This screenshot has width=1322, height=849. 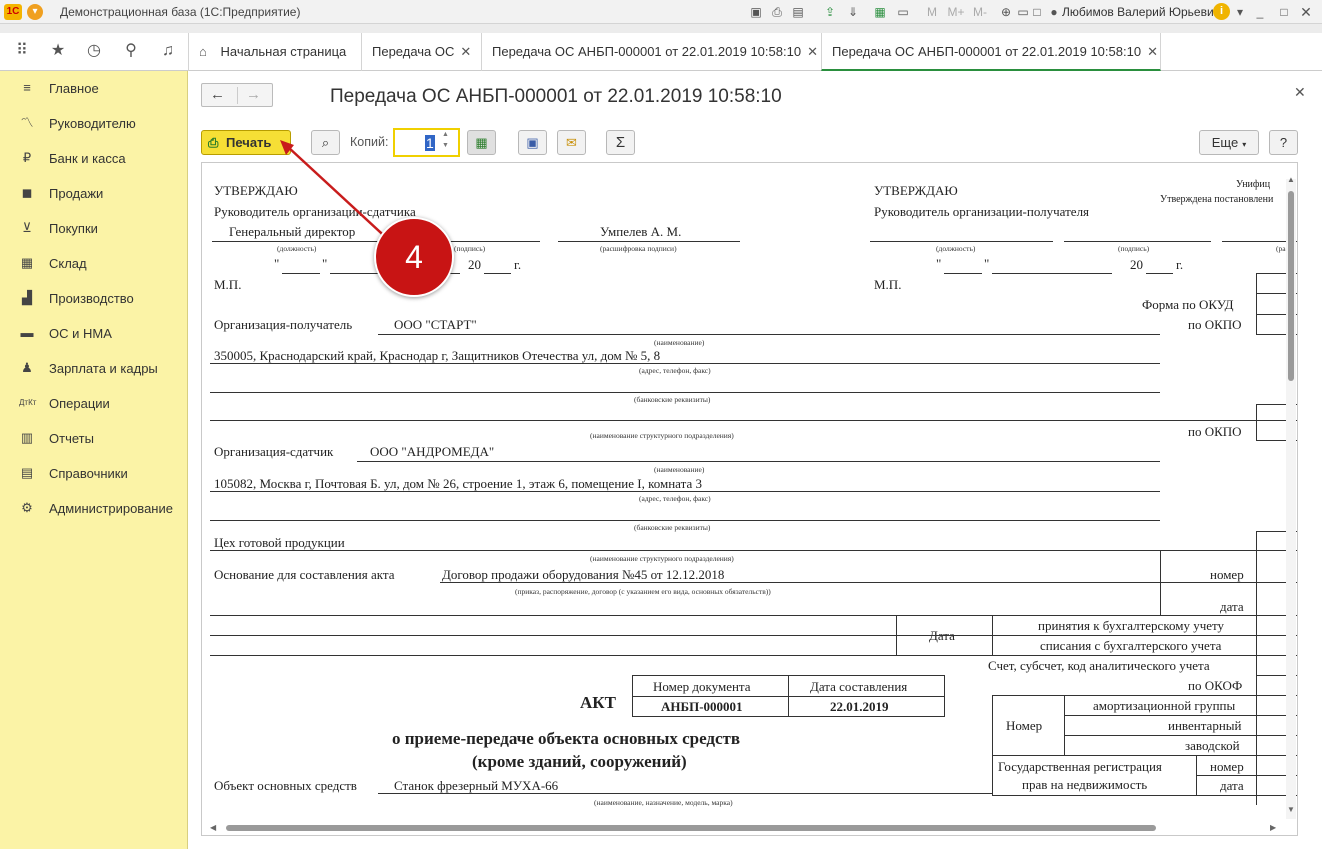 What do you see at coordinates (68, 263) in the screenshot?
I see `sidebar-item-label: Склад` at bounding box center [68, 263].